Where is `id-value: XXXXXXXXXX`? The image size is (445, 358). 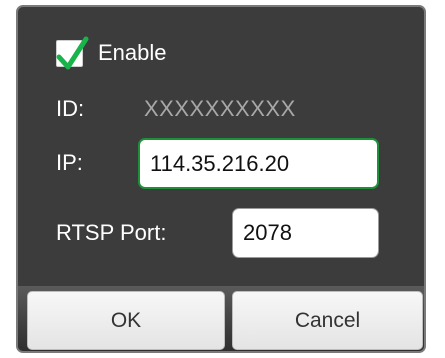 id-value: XXXXXXXXXX is located at coordinates (220, 108).